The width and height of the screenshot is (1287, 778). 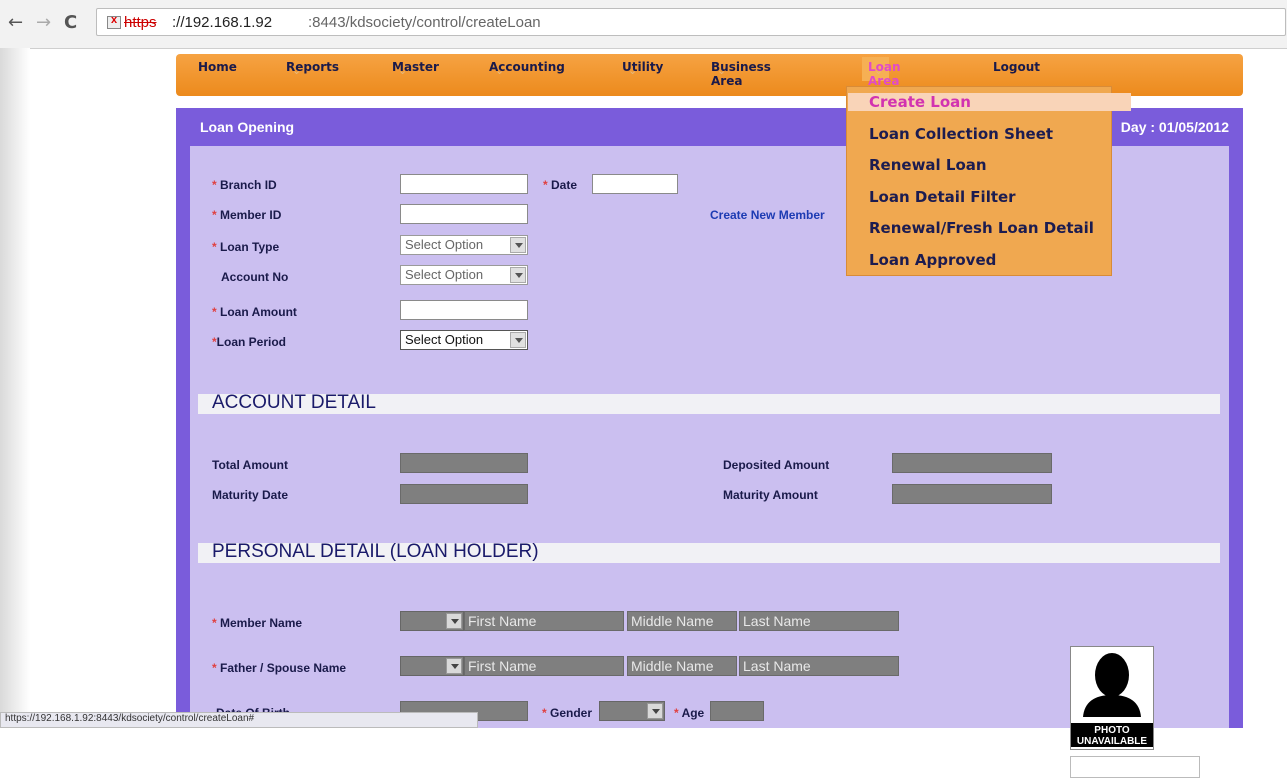 What do you see at coordinates (464, 340) in the screenshot?
I see `loan-period-select: Select Option` at bounding box center [464, 340].